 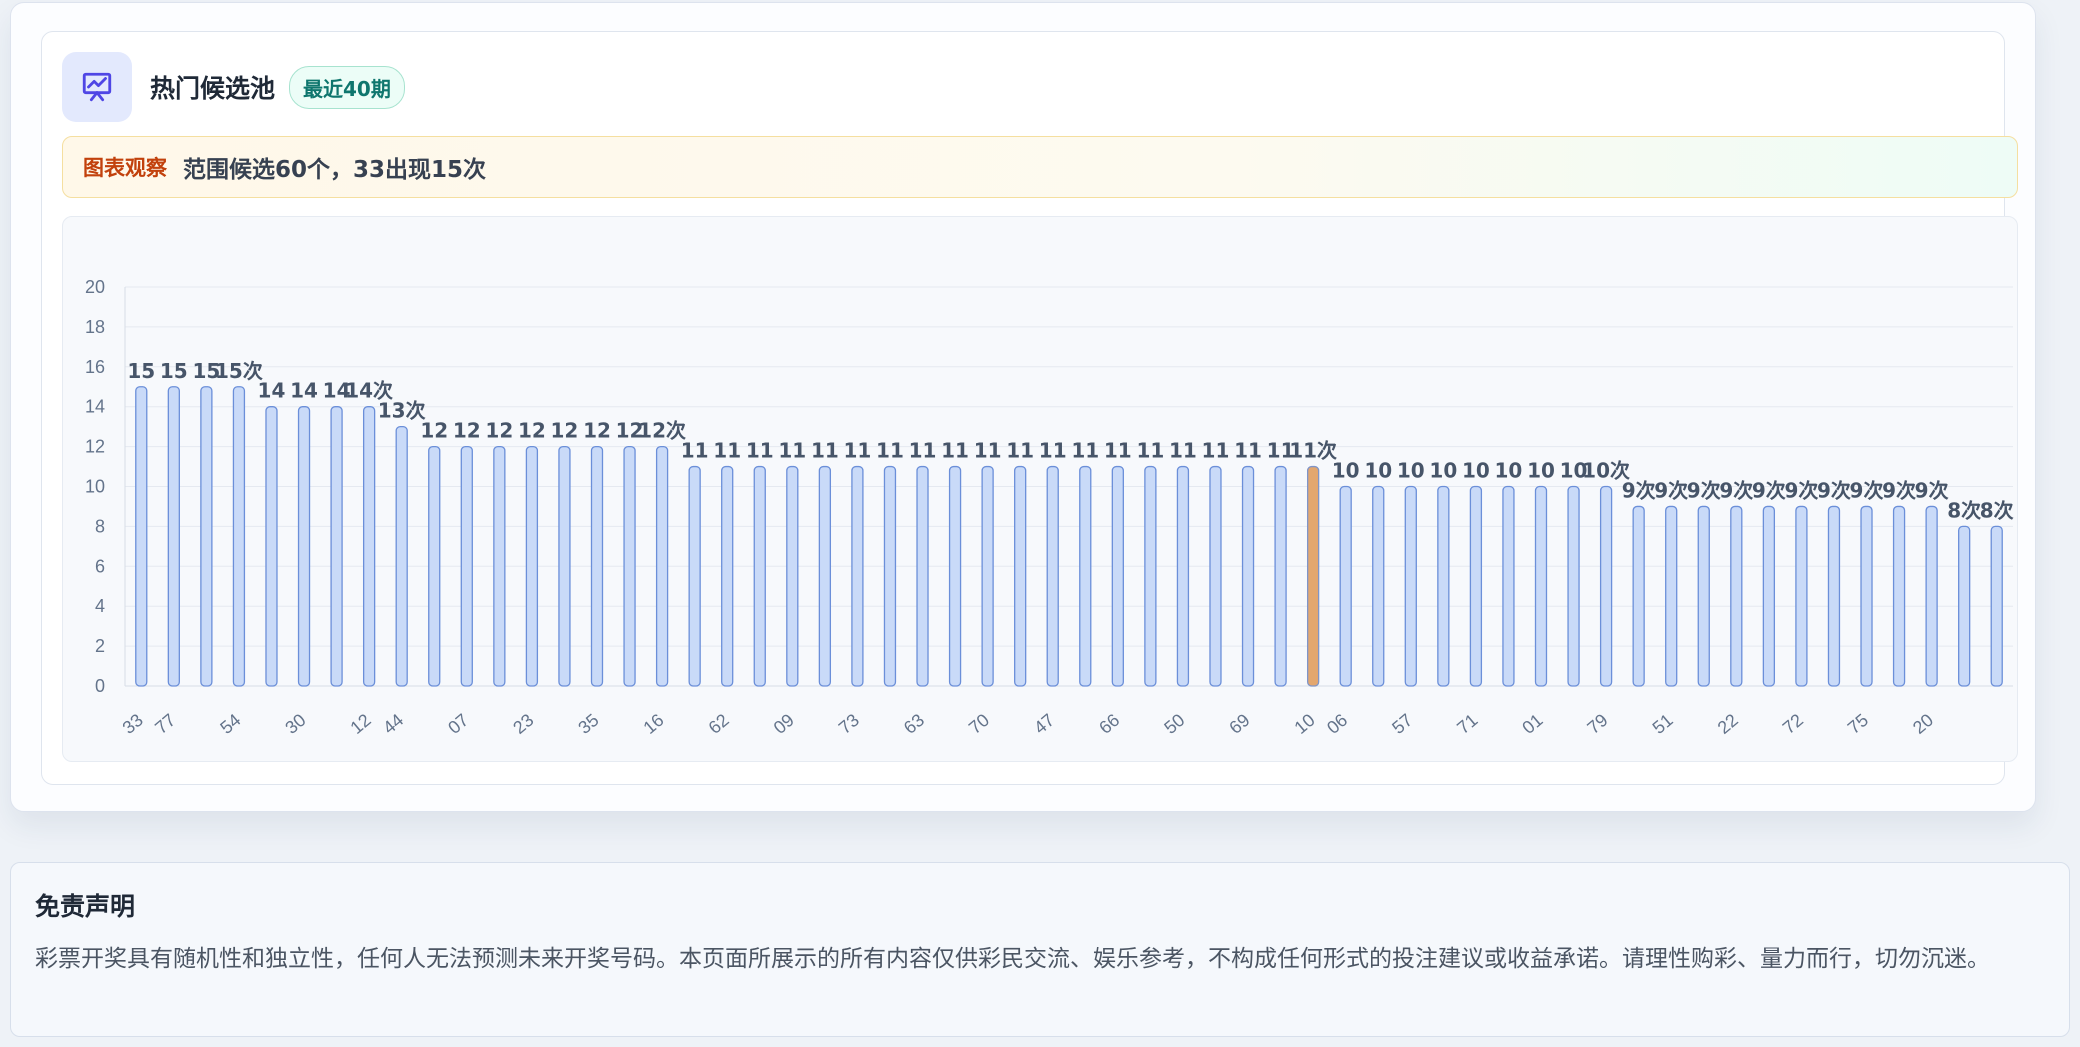 What do you see at coordinates (125, 168) in the screenshot?
I see `observation-label: 图表观察` at bounding box center [125, 168].